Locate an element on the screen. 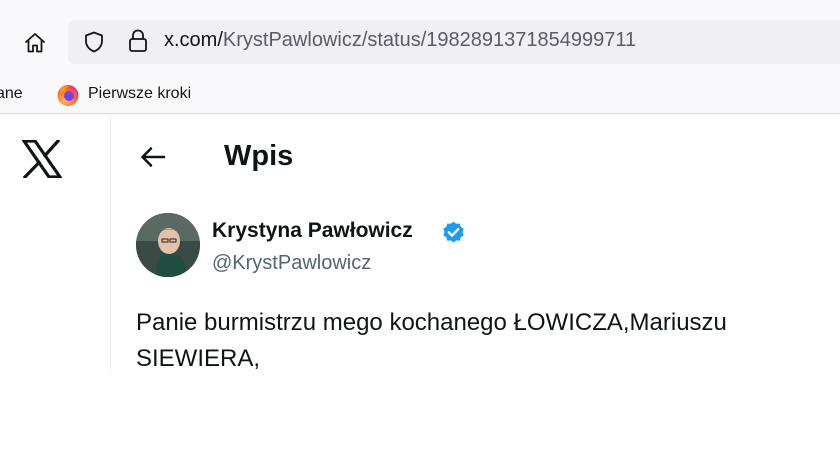  firefox-icon is located at coordinates (68, 95).